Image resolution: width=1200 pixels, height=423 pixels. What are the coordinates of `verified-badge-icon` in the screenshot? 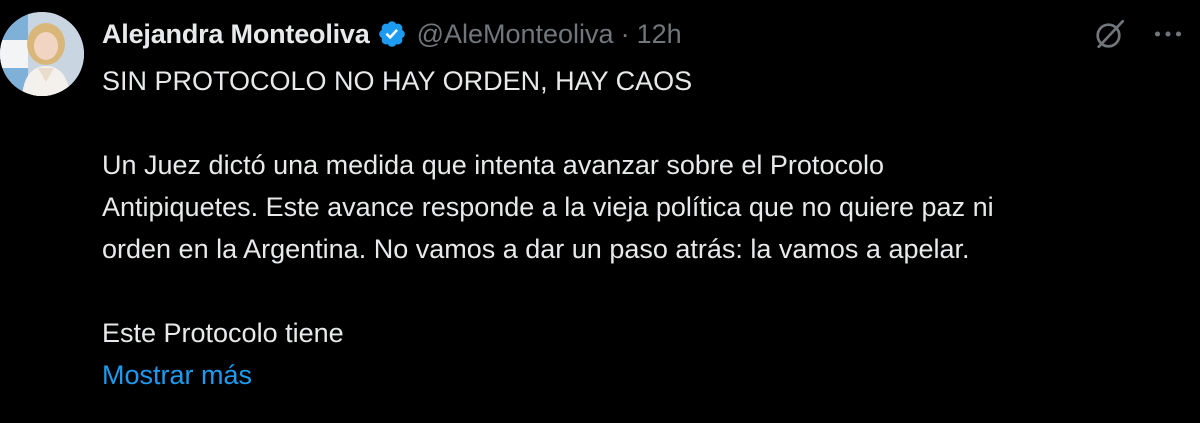 It's located at (392, 34).